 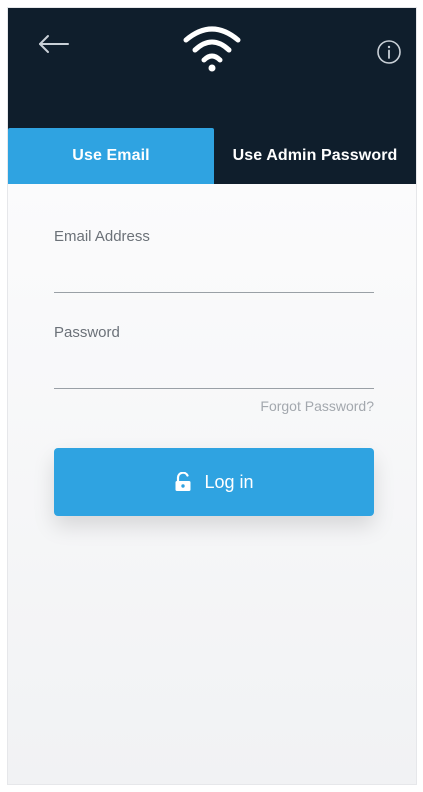 What do you see at coordinates (111, 156) in the screenshot?
I see `tab-use-email: Use Email` at bounding box center [111, 156].